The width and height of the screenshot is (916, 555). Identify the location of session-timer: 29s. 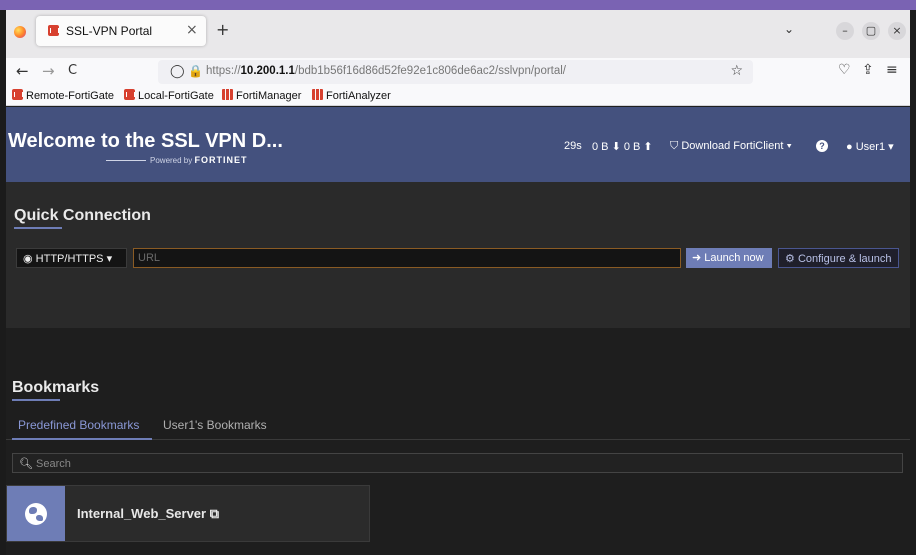
(573, 146).